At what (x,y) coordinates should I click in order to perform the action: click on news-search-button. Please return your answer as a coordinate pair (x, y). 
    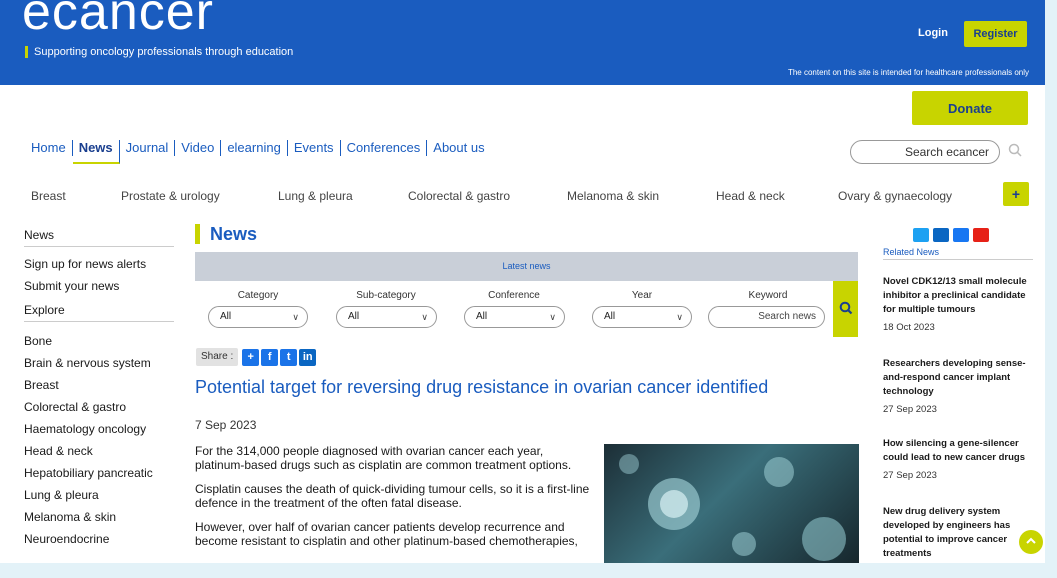
    Looking at the image, I should click on (845, 309).